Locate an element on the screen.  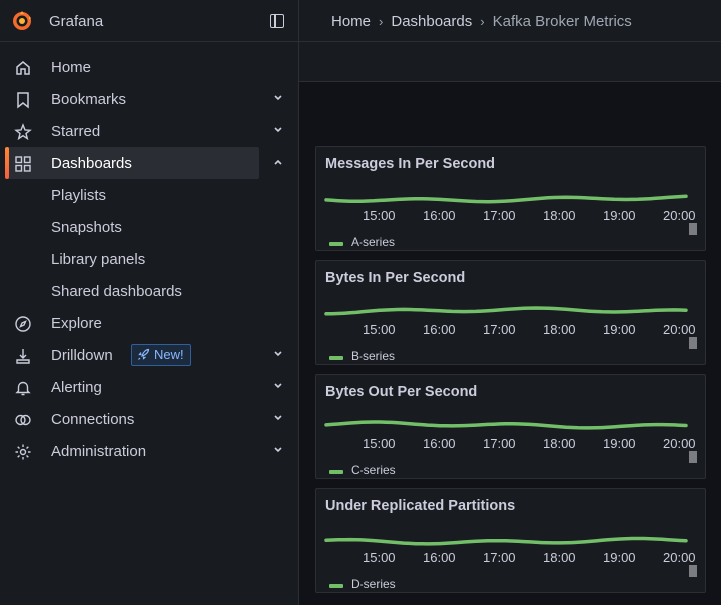
sidebar-item-shared-dashboards: Shared dashboards is located at coordinates (149, 291).